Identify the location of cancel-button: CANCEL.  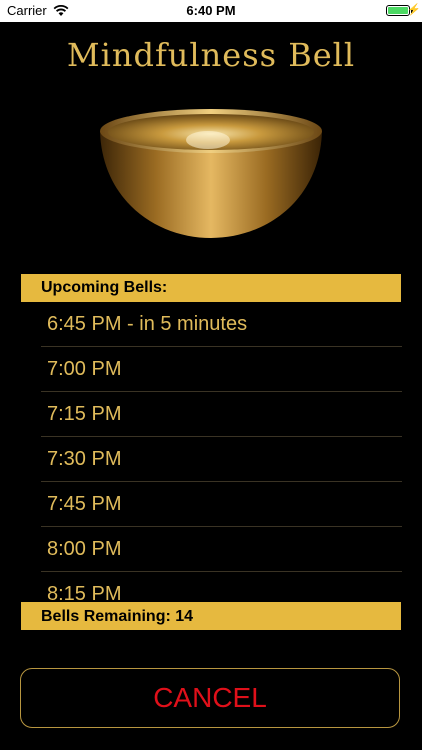
(210, 698).